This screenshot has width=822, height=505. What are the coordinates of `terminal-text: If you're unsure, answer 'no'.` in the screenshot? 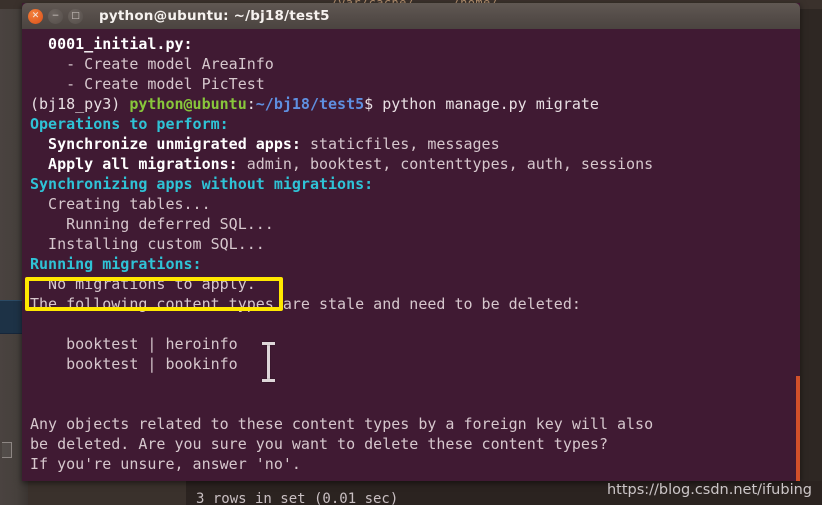 It's located at (165, 464).